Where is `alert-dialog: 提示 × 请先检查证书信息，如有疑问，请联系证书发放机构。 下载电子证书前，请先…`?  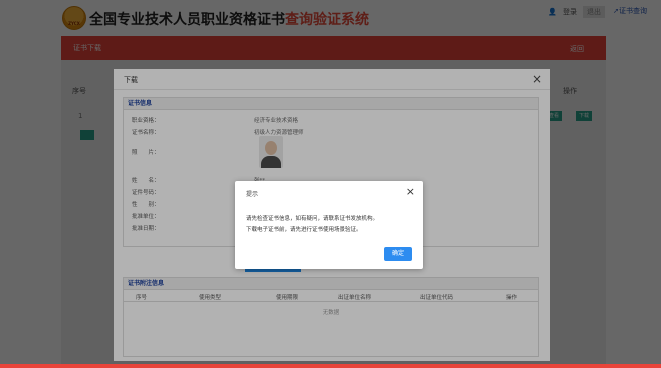
alert-dialog: 提示 × 请先检查证书信息，如有疑问，请联系证书发放机构。 下载电子证书前，请先… is located at coordinates (329, 225).